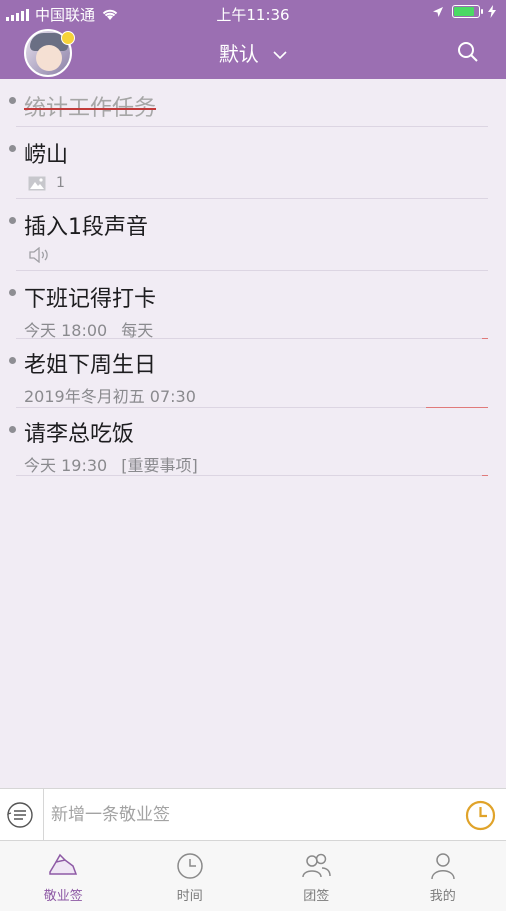  Describe the element at coordinates (63, 864) in the screenshot. I see `note-icon` at that location.